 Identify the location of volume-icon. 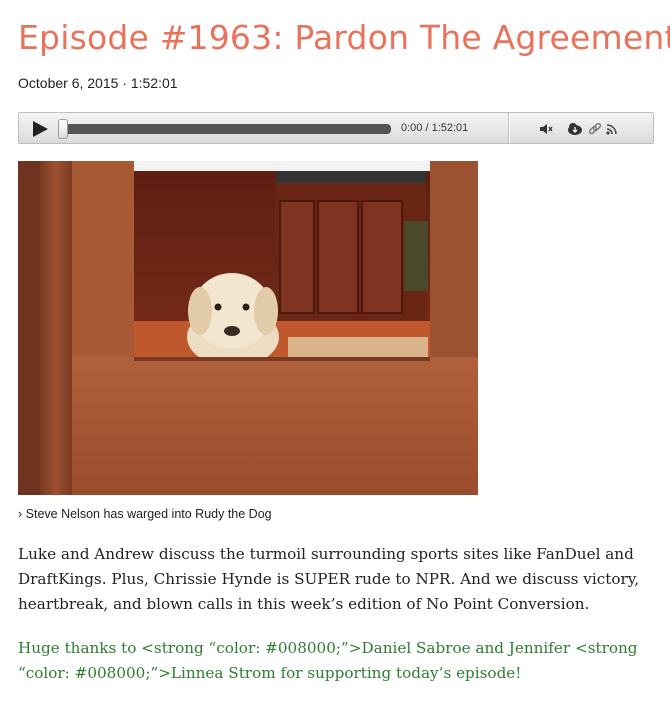
(546, 129).